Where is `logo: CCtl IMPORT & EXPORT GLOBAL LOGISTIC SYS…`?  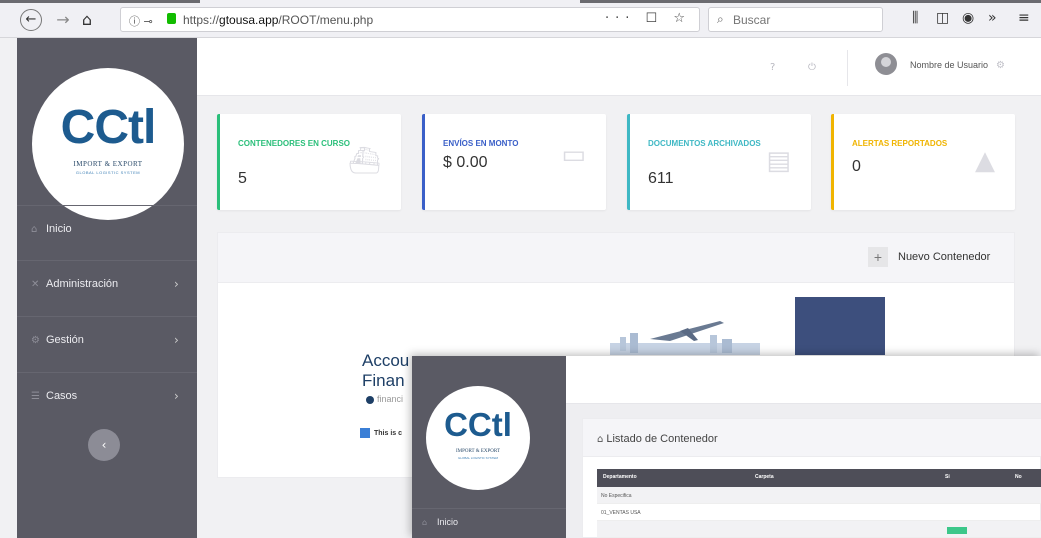
logo: CCtl IMPORT & EXPORT GLOBAL LOGISTIC SYS… is located at coordinates (108, 144).